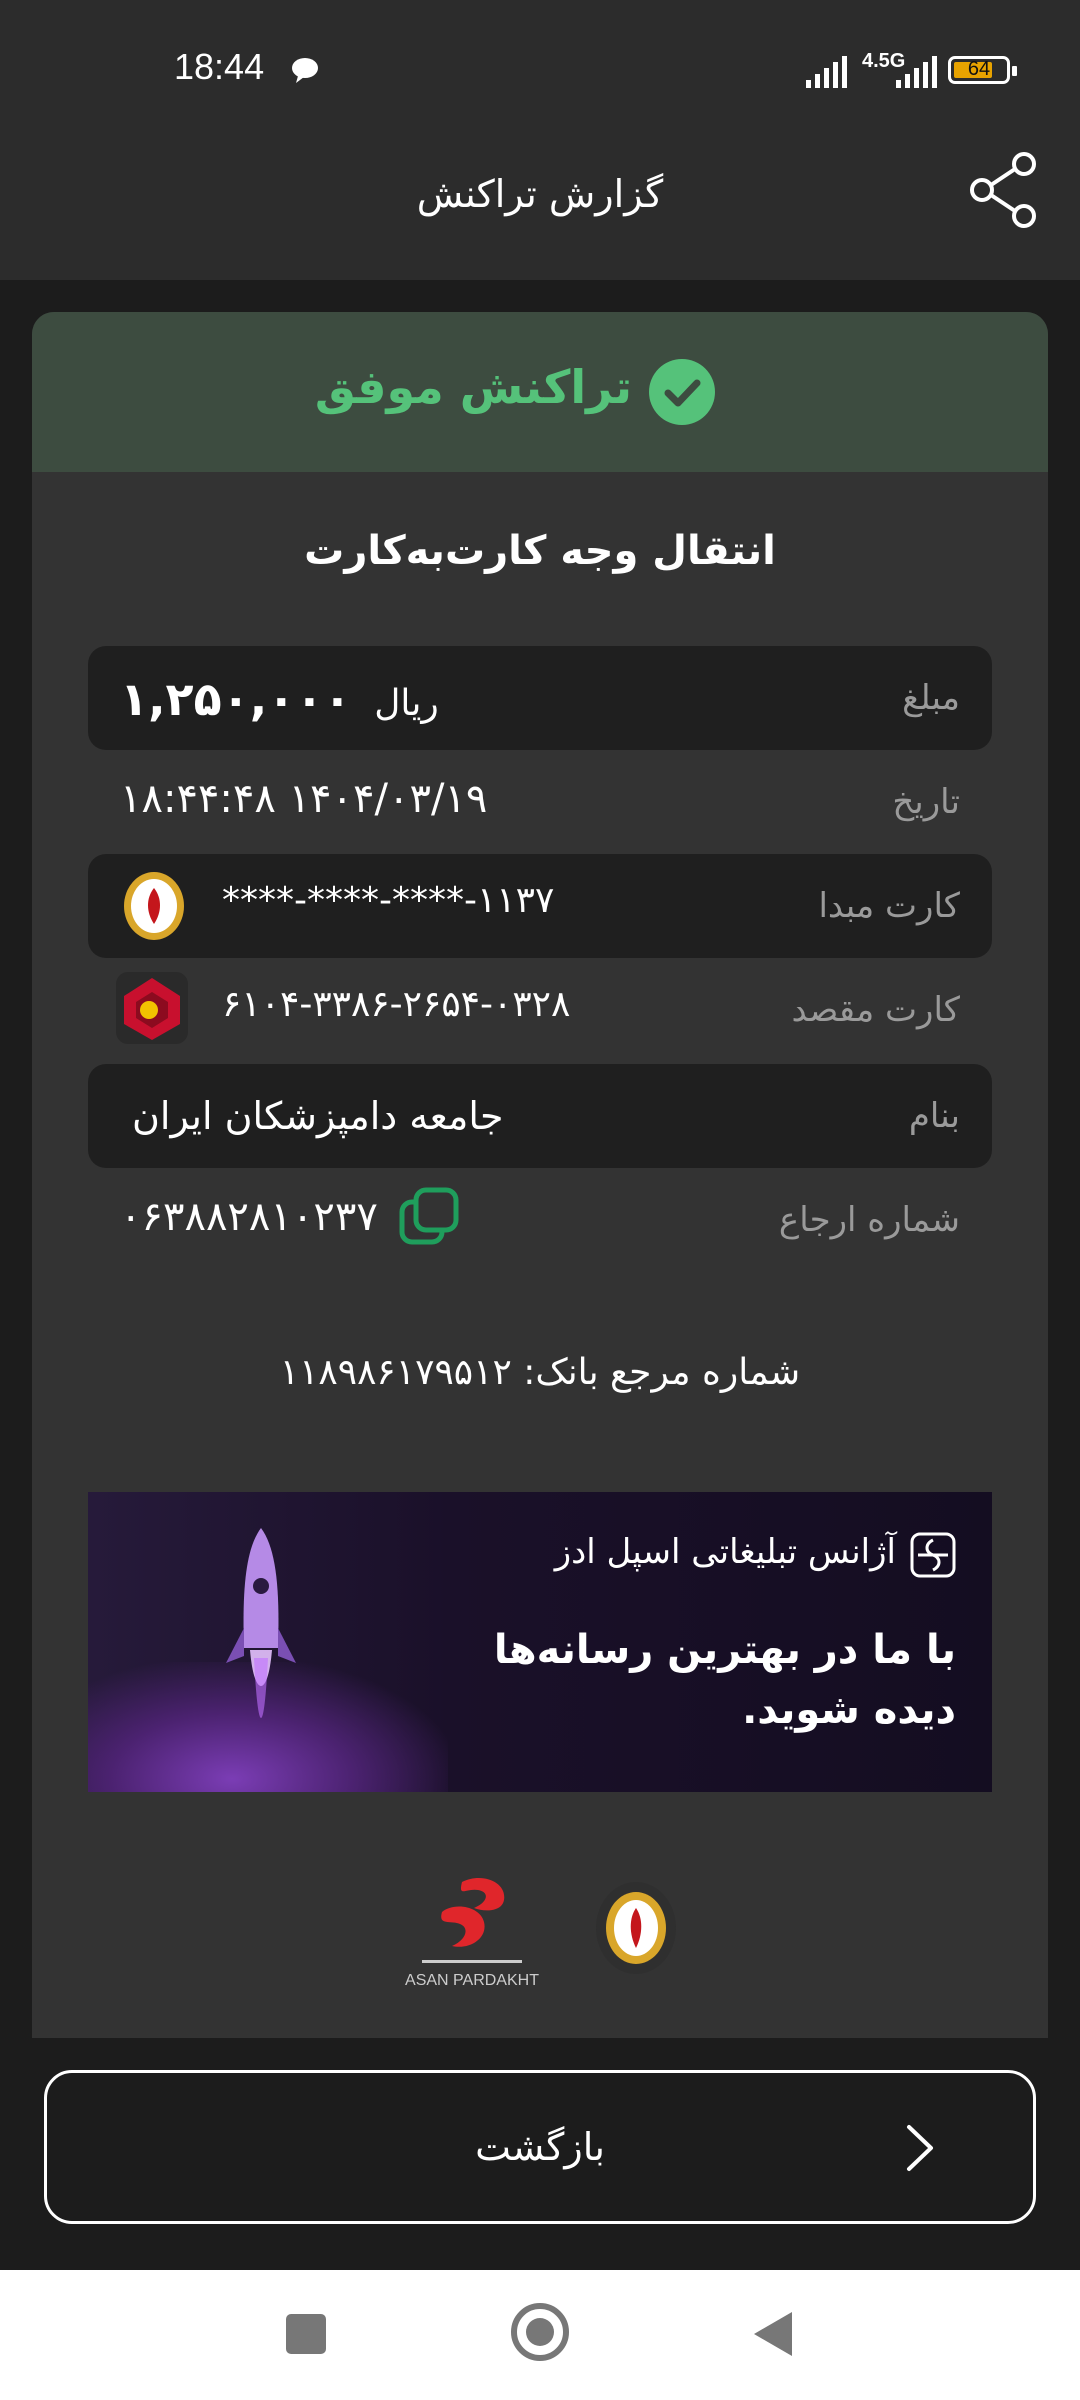  I want to click on app-header: گزارش تراکنش, so click(540, 210).